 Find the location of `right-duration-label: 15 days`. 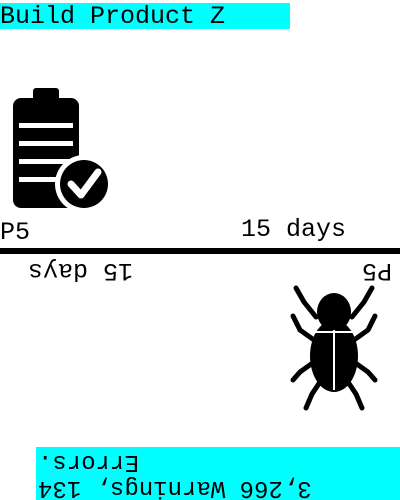

right-duration-label: 15 days is located at coordinates (81, 270).